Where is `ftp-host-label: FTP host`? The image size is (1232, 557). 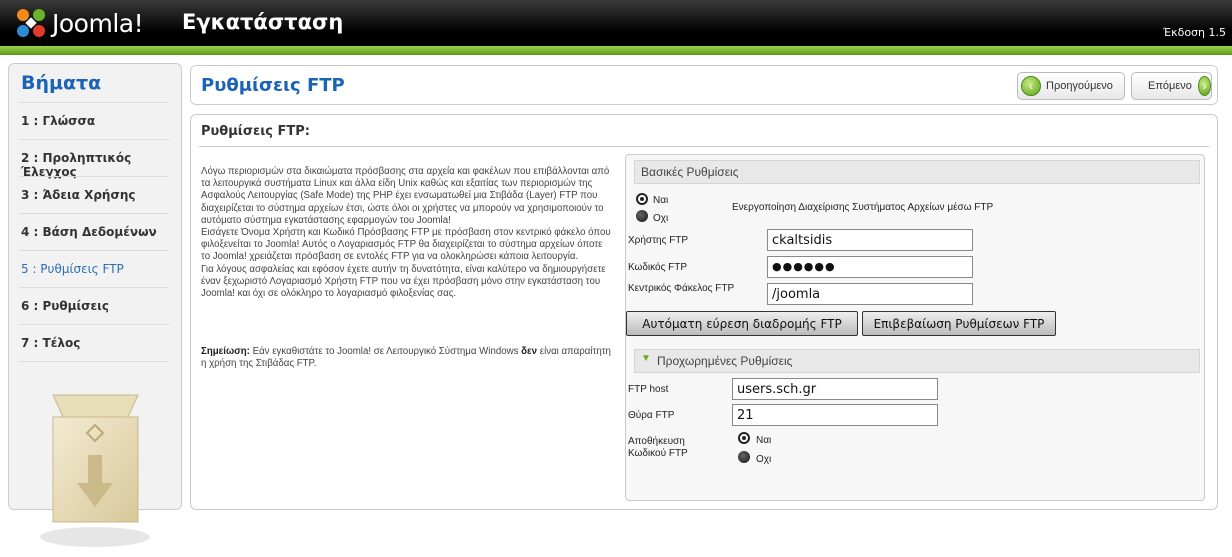
ftp-host-label: FTP host is located at coordinates (648, 389).